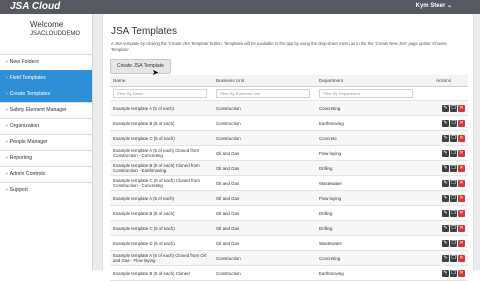 This screenshot has height=281, width=480. What do you see at coordinates (367, 81) in the screenshot?
I see `column-header-department: Department` at bounding box center [367, 81].